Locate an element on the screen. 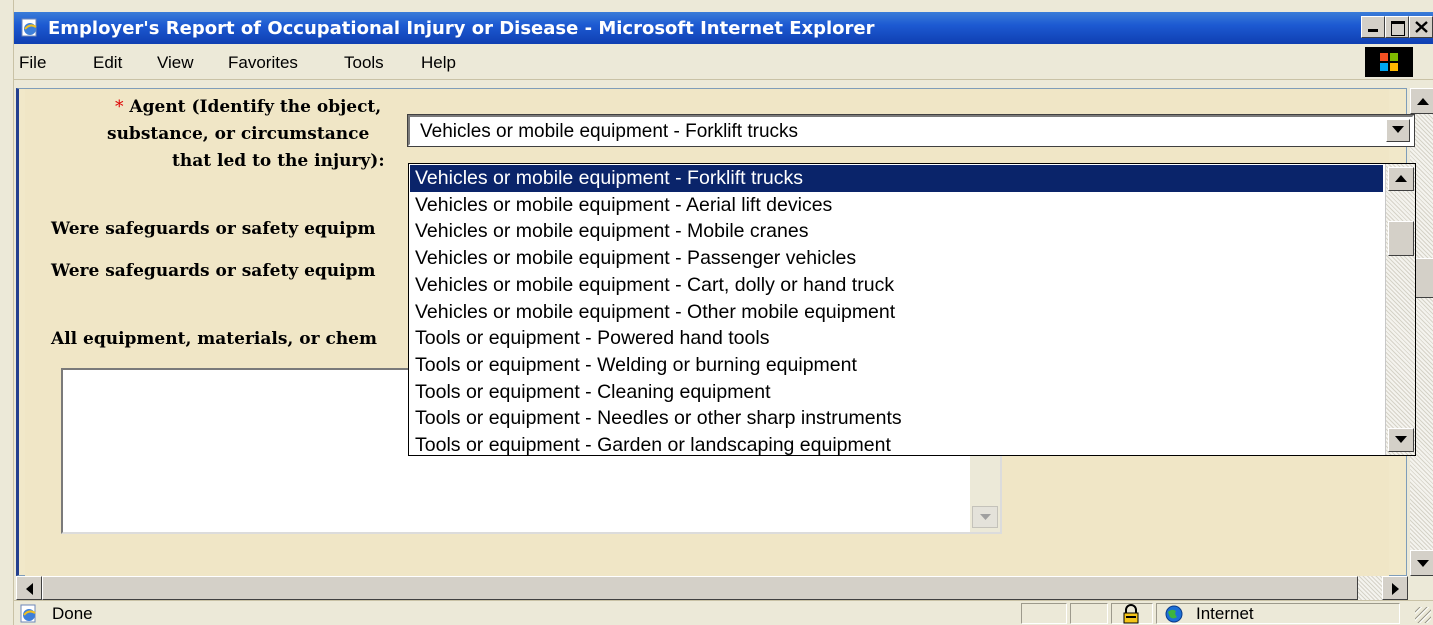 The width and height of the screenshot is (1433, 625). dropdown-scroll-down-button is located at coordinates (1401, 440).